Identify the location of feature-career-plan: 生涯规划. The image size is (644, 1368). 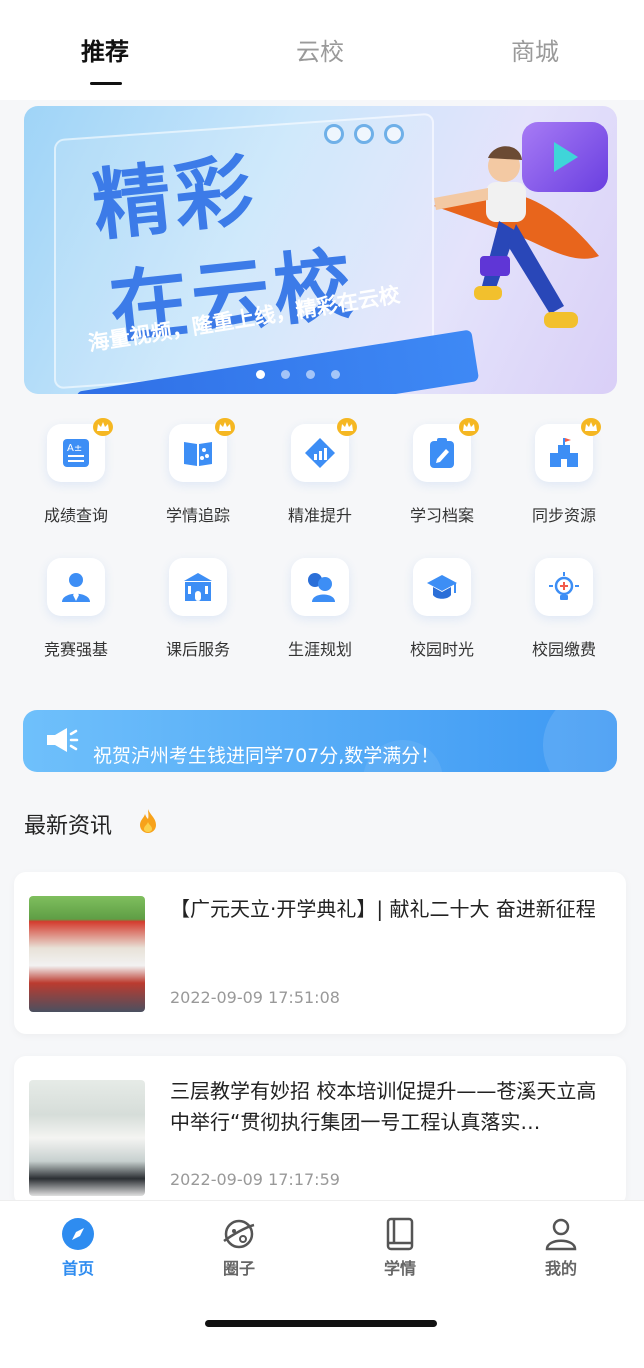
(320, 609).